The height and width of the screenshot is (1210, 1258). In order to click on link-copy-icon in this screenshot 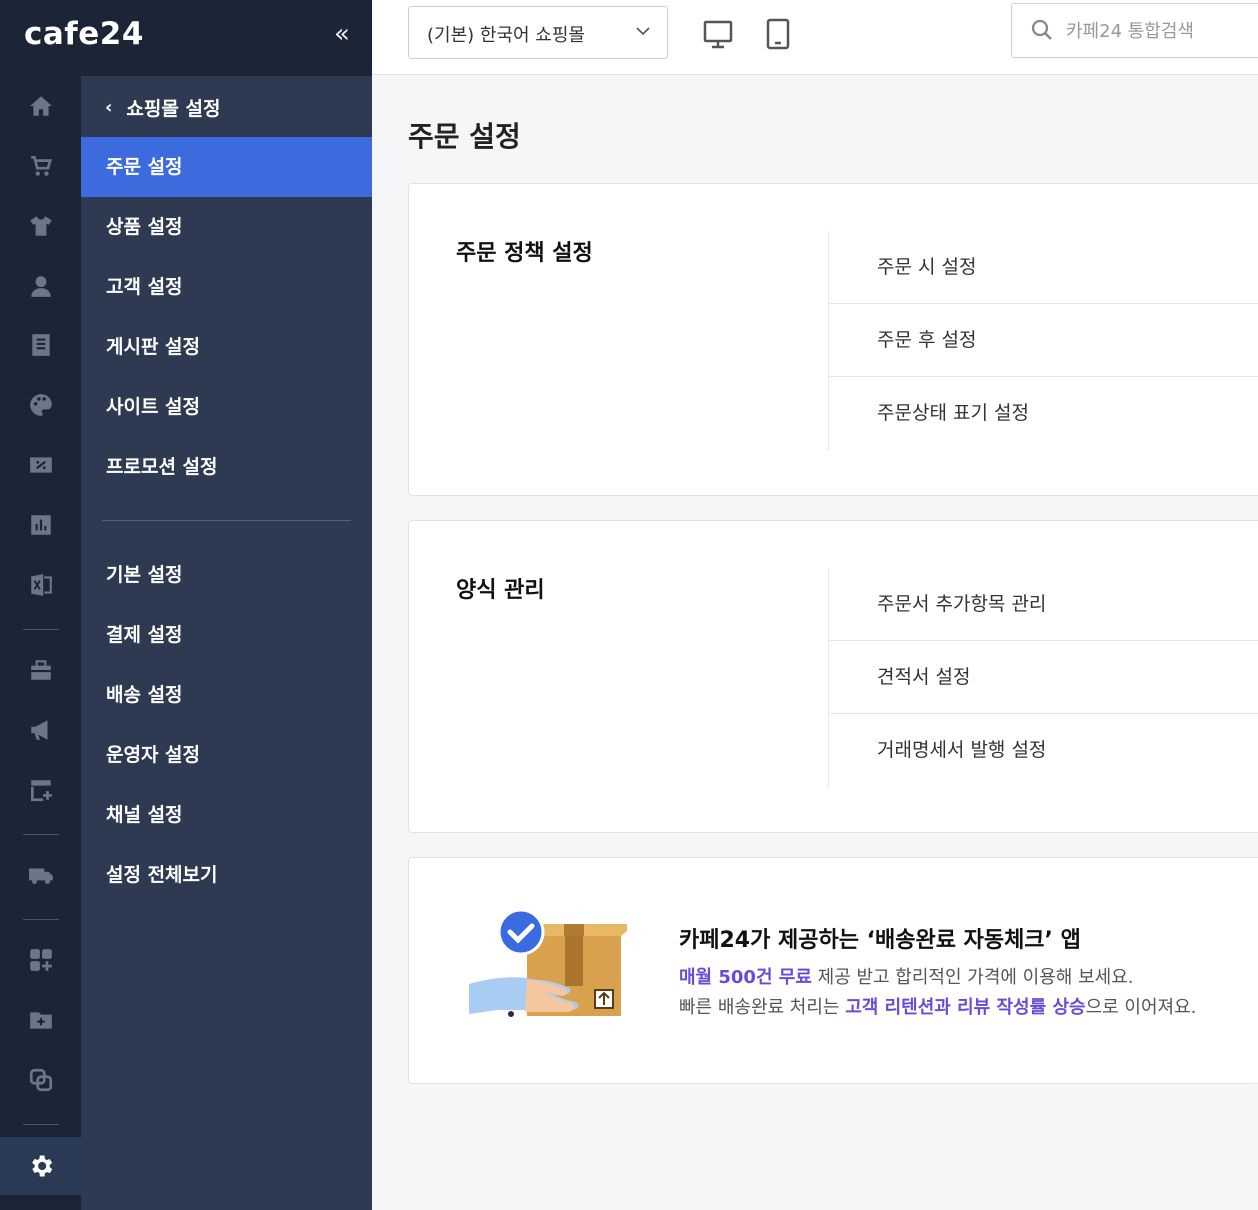, I will do `click(41, 1080)`.